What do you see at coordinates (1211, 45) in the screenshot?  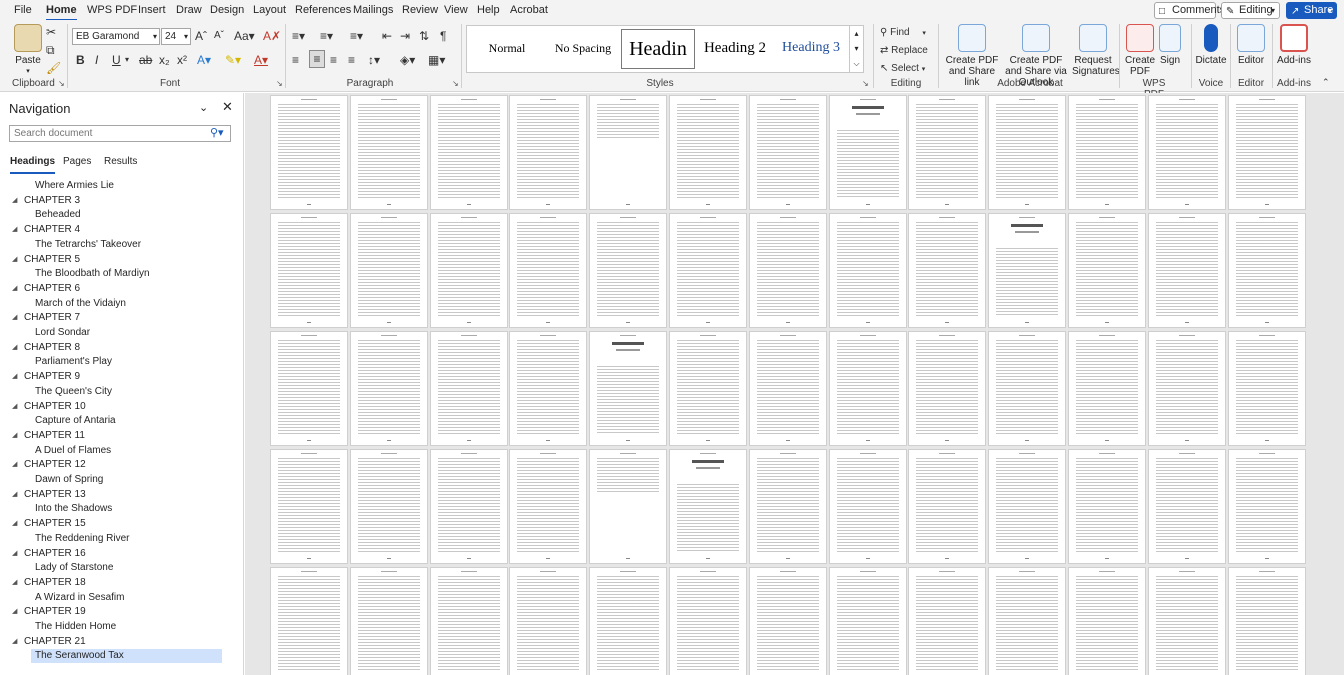 I see `dictate-button: Dictate` at bounding box center [1211, 45].